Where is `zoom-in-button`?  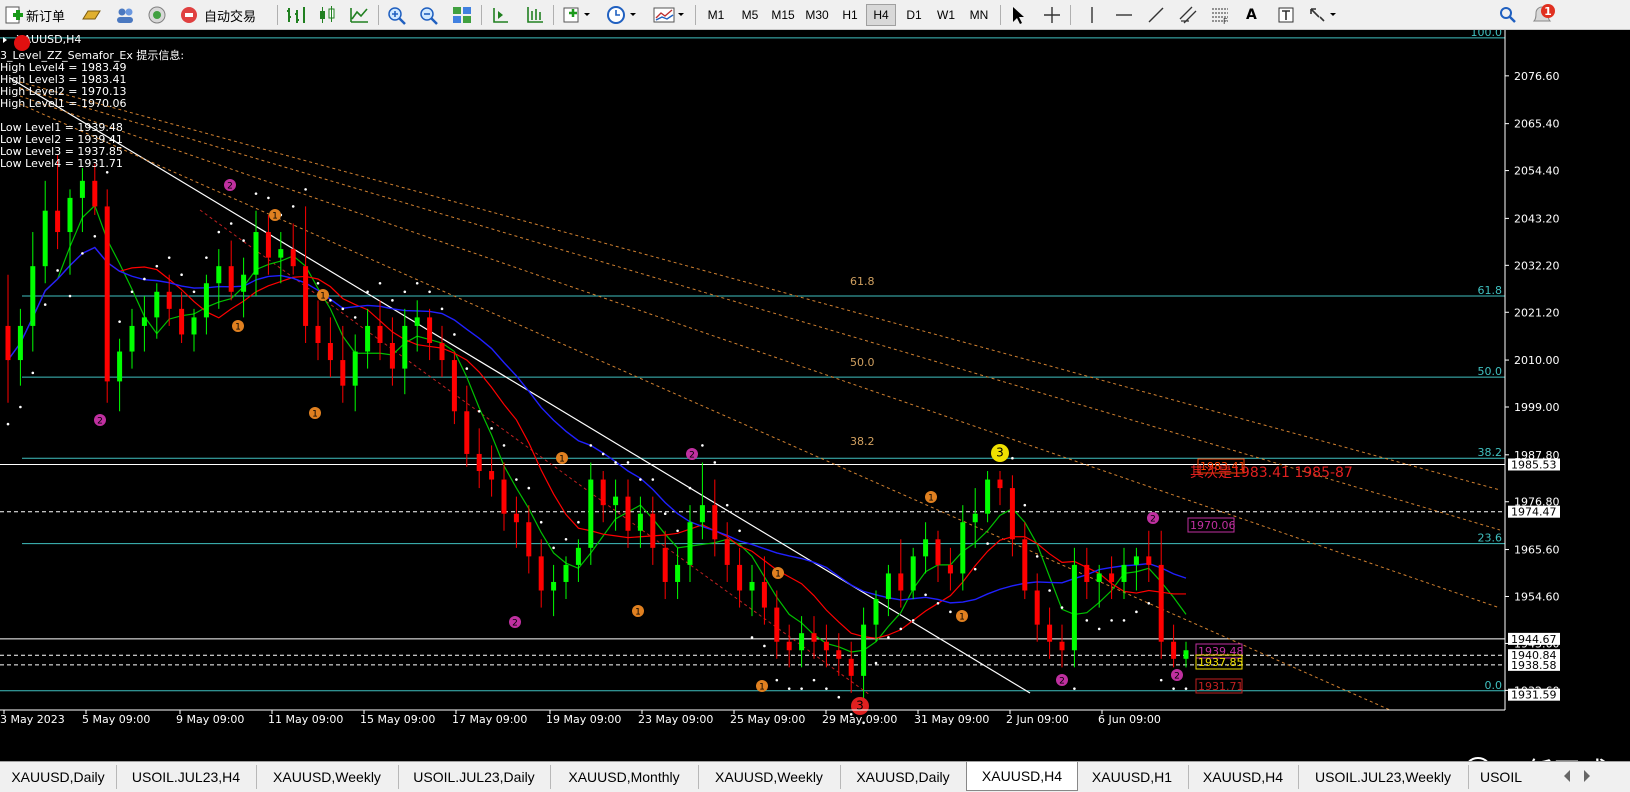
zoom-in-button is located at coordinates (397, 15).